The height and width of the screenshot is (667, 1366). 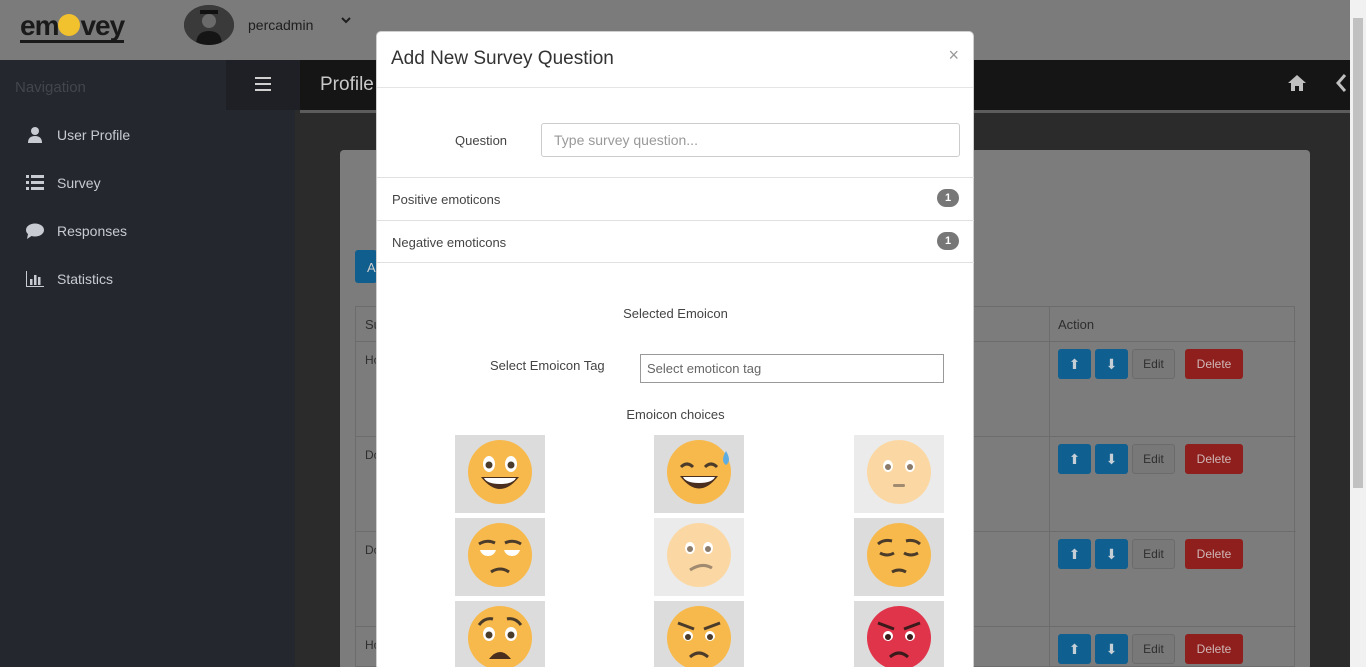 I want to click on close-icon: ×, so click(x=953, y=55).